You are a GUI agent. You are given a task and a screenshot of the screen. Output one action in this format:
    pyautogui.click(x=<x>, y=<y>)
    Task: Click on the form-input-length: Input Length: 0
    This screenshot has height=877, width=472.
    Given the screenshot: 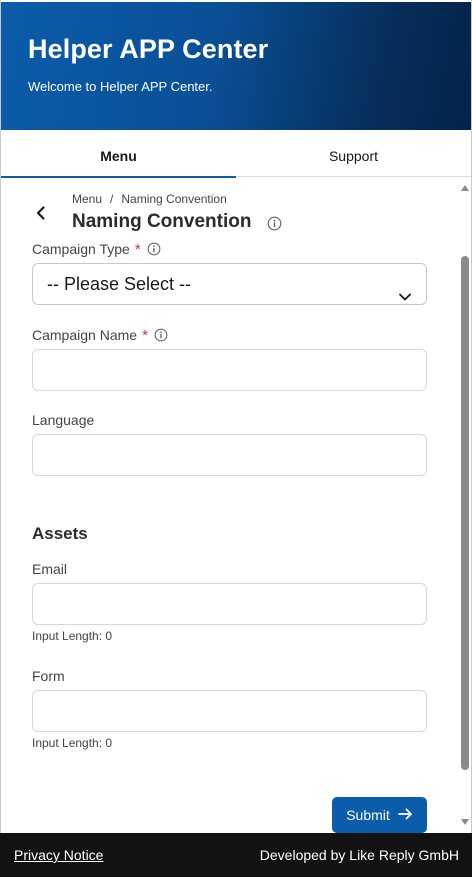 What is the action you would take?
    pyautogui.click(x=72, y=743)
    